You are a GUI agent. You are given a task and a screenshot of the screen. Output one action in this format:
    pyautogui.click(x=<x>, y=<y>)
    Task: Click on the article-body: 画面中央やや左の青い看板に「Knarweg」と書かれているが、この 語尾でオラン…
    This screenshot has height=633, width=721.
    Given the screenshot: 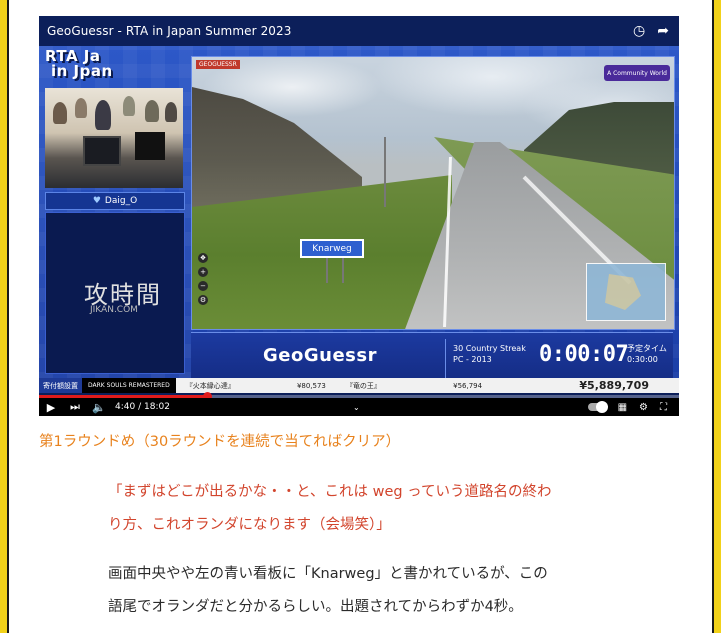 What is the action you would take?
    pyautogui.click(x=358, y=591)
    